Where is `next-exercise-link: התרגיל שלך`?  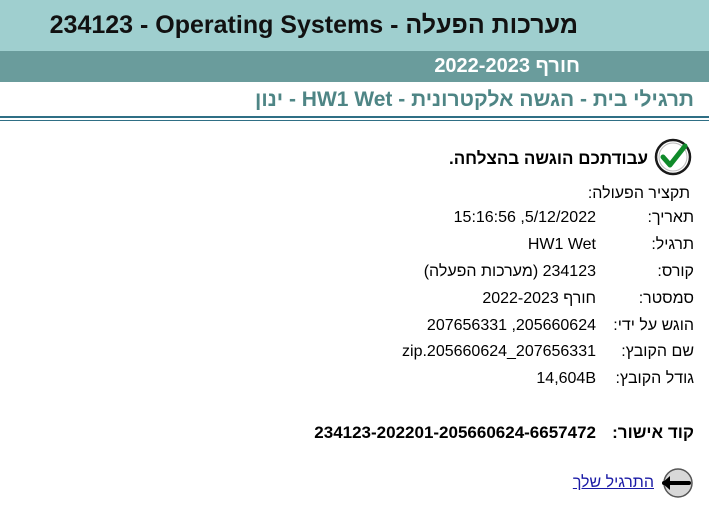 next-exercise-link: התרגיל שלך is located at coordinates (633, 483).